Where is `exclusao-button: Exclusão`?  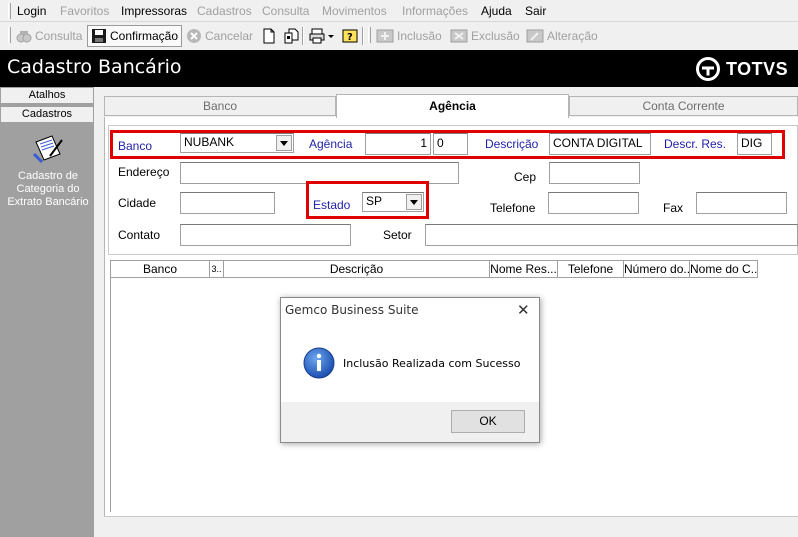
exclusao-button: Exclusão is located at coordinates (485, 36).